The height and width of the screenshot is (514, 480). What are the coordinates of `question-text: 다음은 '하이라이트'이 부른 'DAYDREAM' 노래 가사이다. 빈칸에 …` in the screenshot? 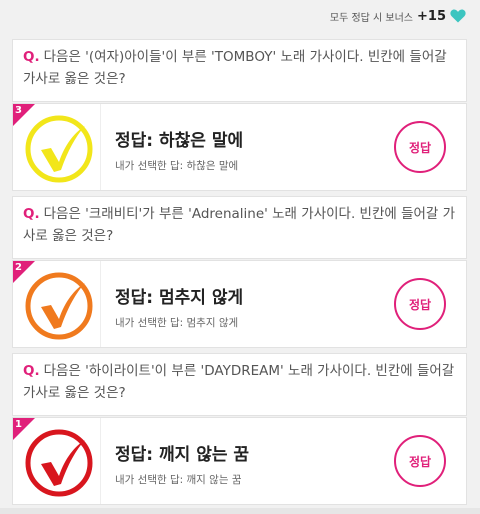 It's located at (239, 382).